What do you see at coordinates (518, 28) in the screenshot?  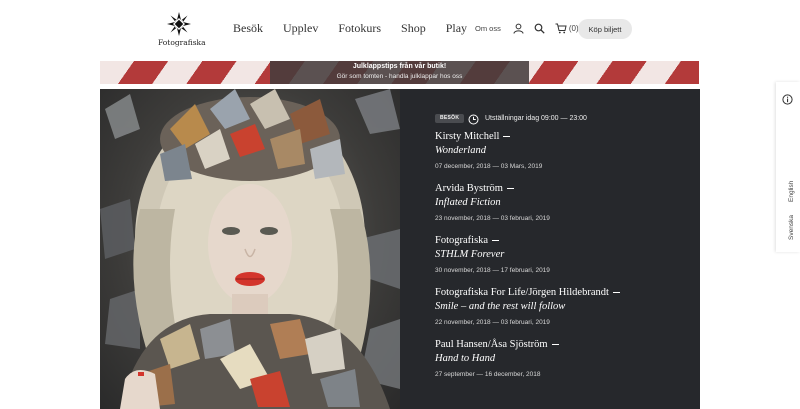 I see `user-icon` at bounding box center [518, 28].